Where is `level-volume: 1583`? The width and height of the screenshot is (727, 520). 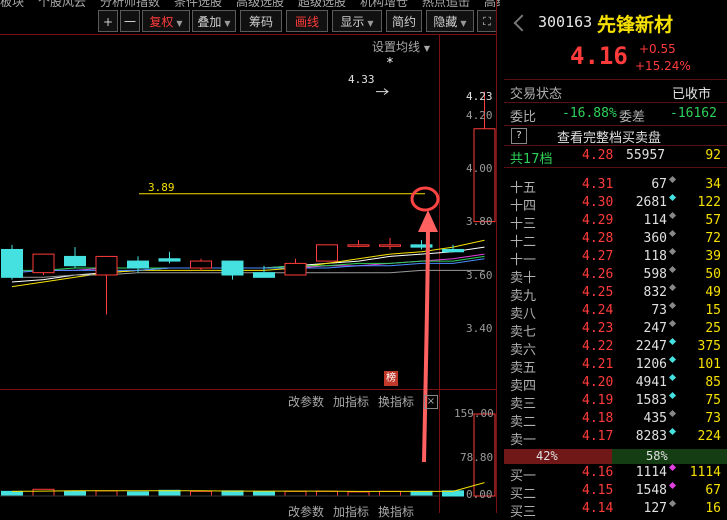
level-volume: 1583 is located at coordinates (651, 400).